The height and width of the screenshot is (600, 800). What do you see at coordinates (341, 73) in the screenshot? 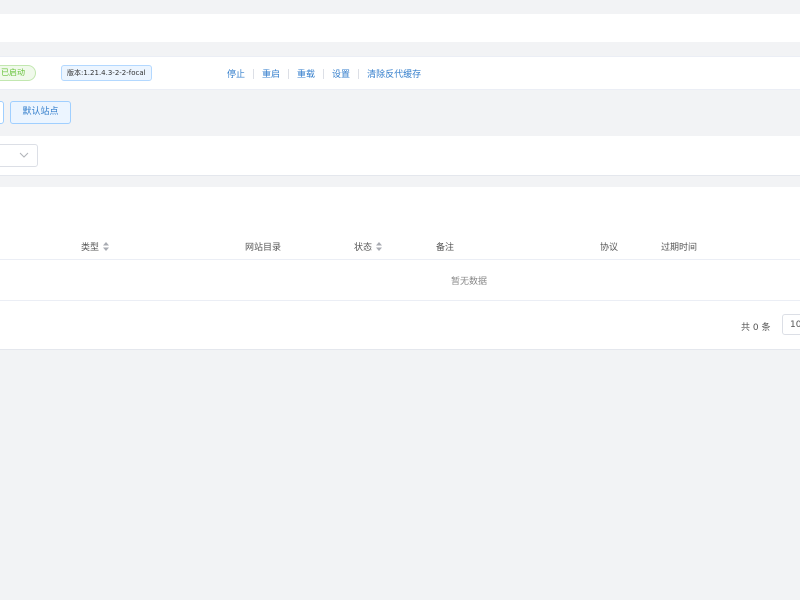
I see `settings-button: 设置` at bounding box center [341, 73].